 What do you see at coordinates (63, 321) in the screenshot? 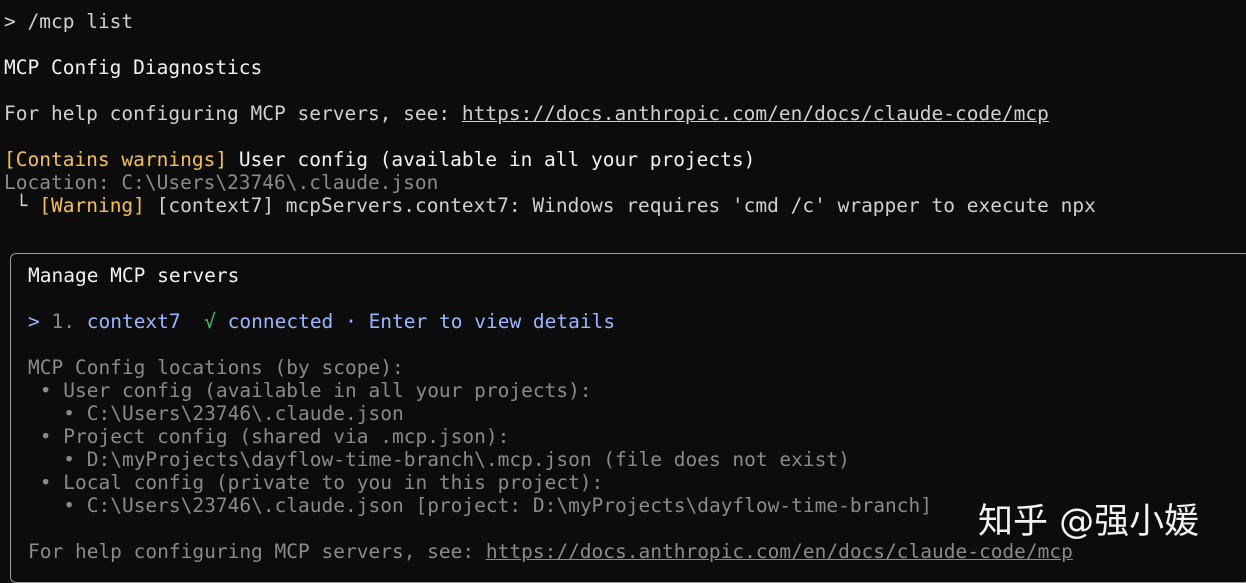
I see `server-index: 1.` at bounding box center [63, 321].